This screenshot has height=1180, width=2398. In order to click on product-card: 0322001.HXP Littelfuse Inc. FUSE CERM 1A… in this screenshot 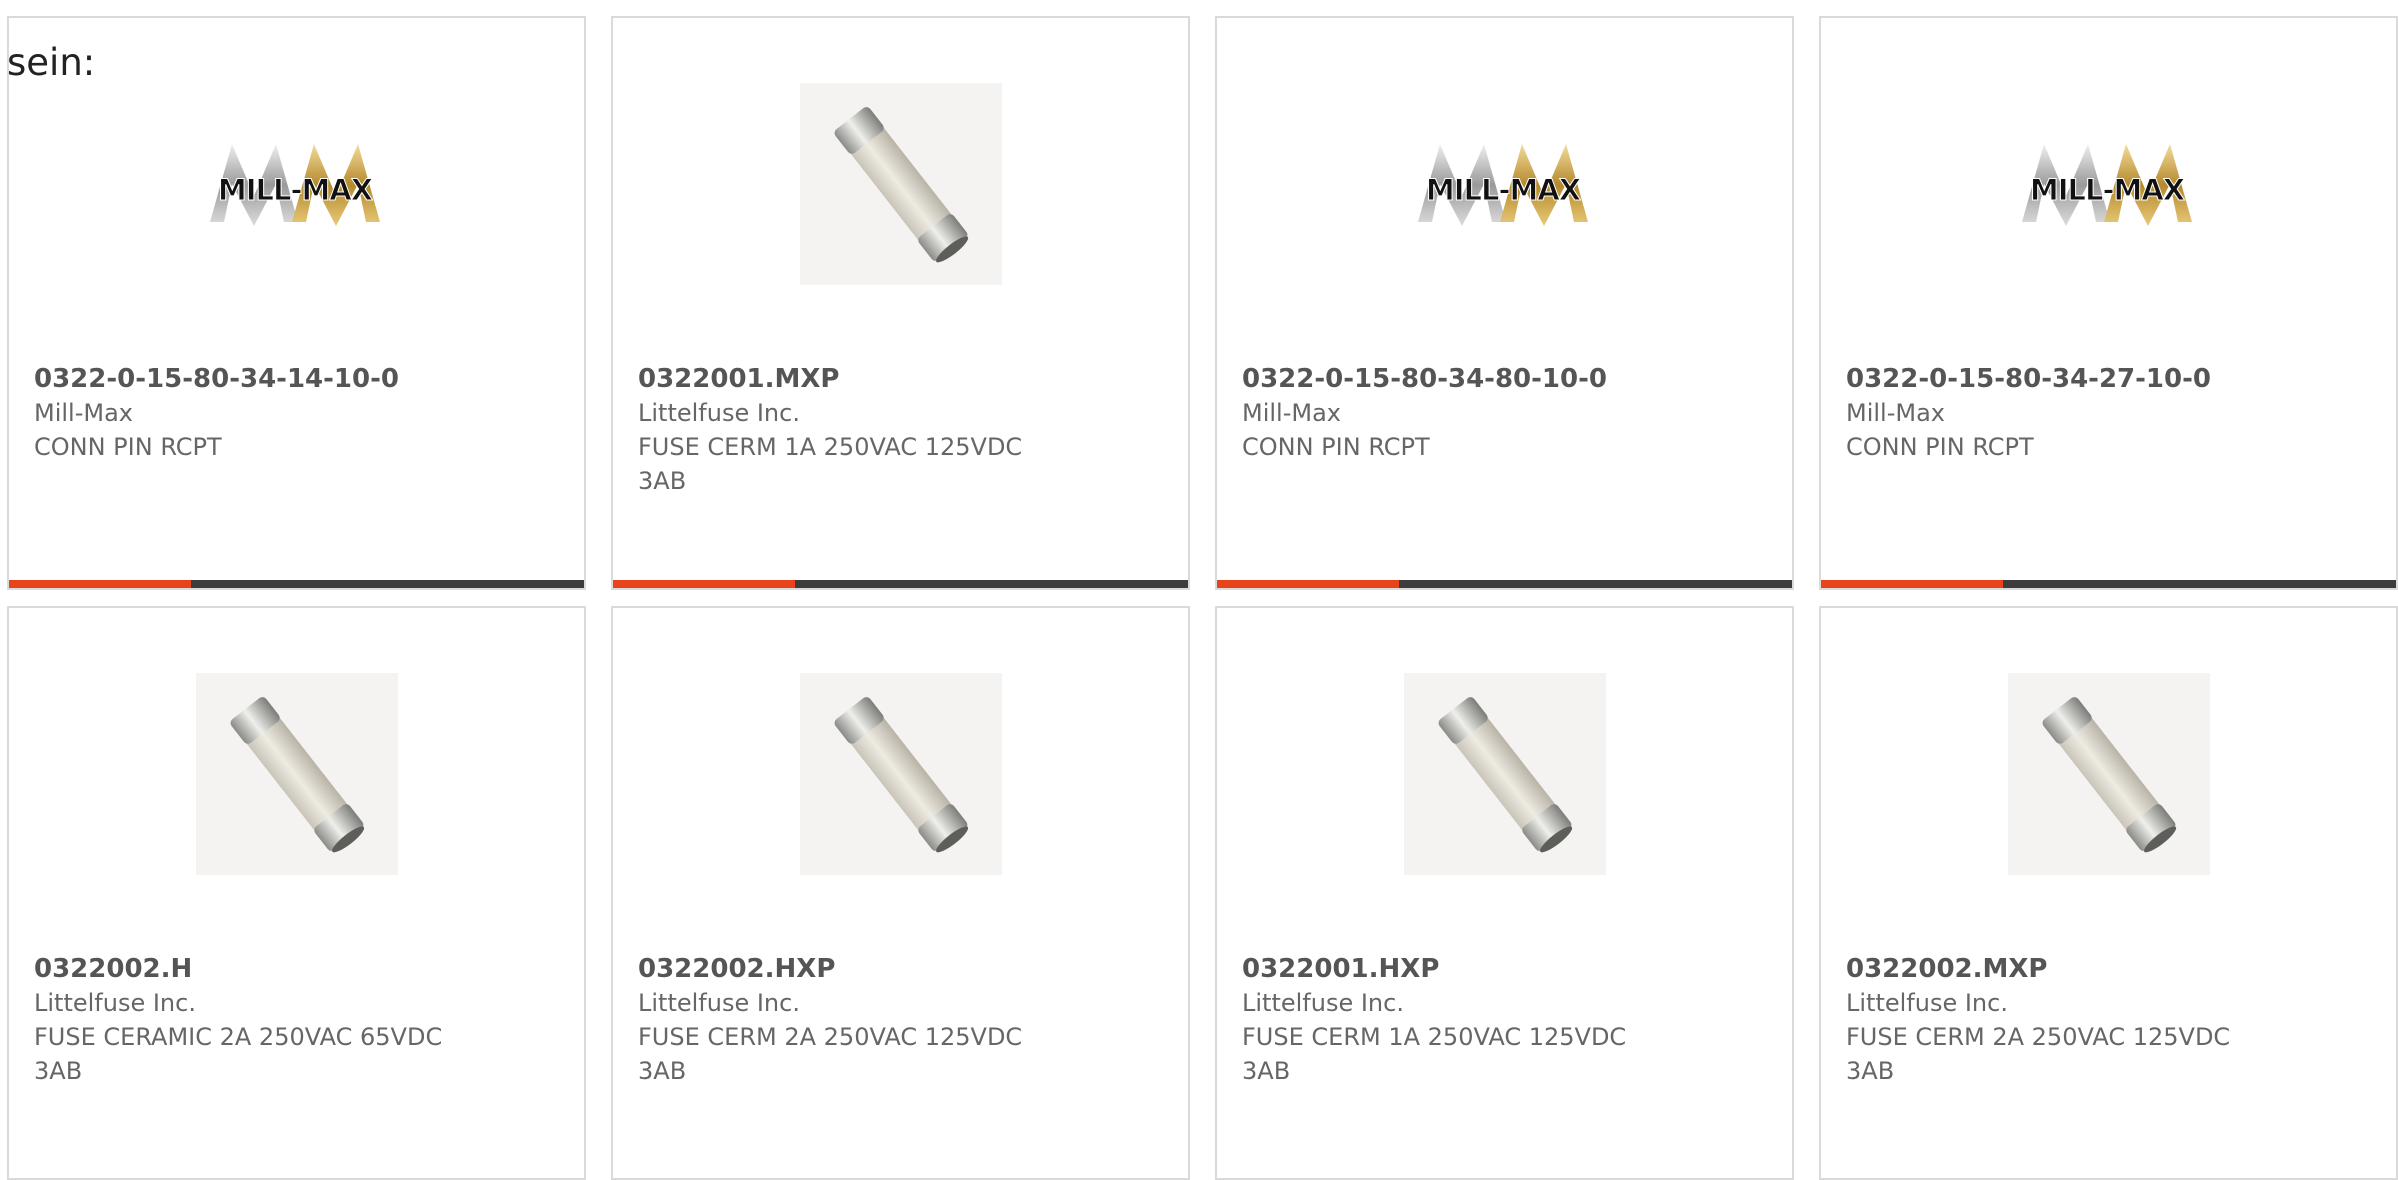, I will do `click(1504, 893)`.